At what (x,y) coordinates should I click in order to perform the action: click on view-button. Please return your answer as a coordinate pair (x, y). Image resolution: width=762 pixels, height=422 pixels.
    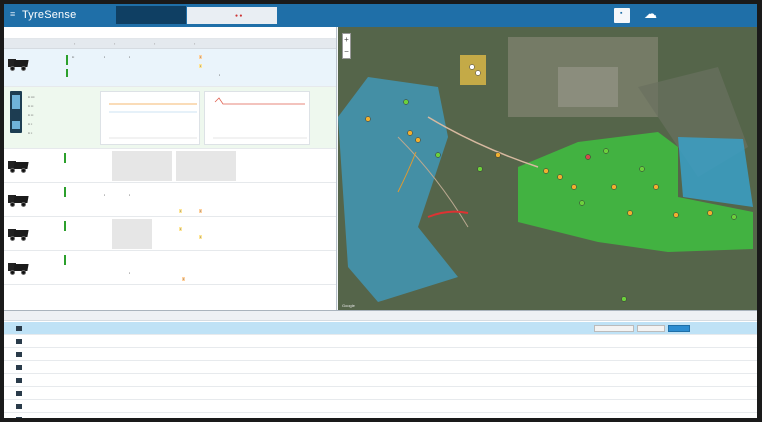
    Looking at the image, I should click on (679, 328).